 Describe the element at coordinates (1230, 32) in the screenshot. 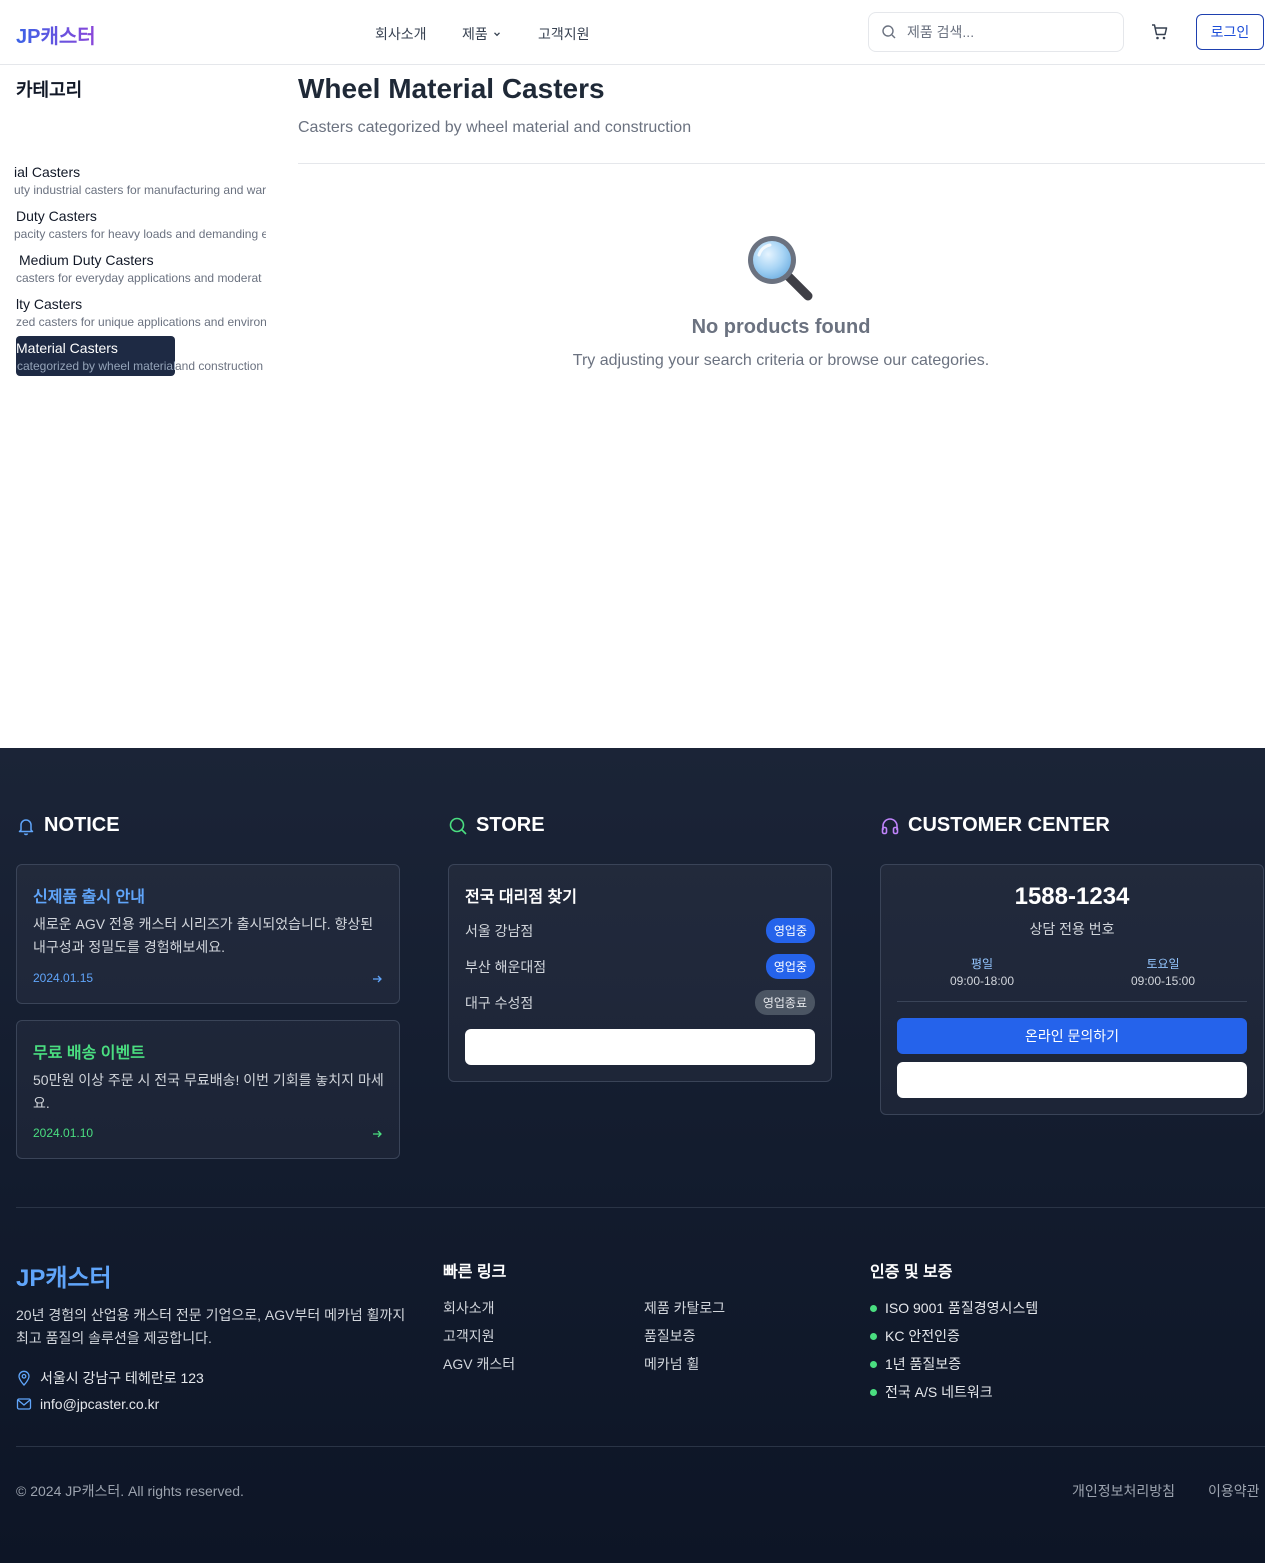

I see `login-button: 로그인` at that location.